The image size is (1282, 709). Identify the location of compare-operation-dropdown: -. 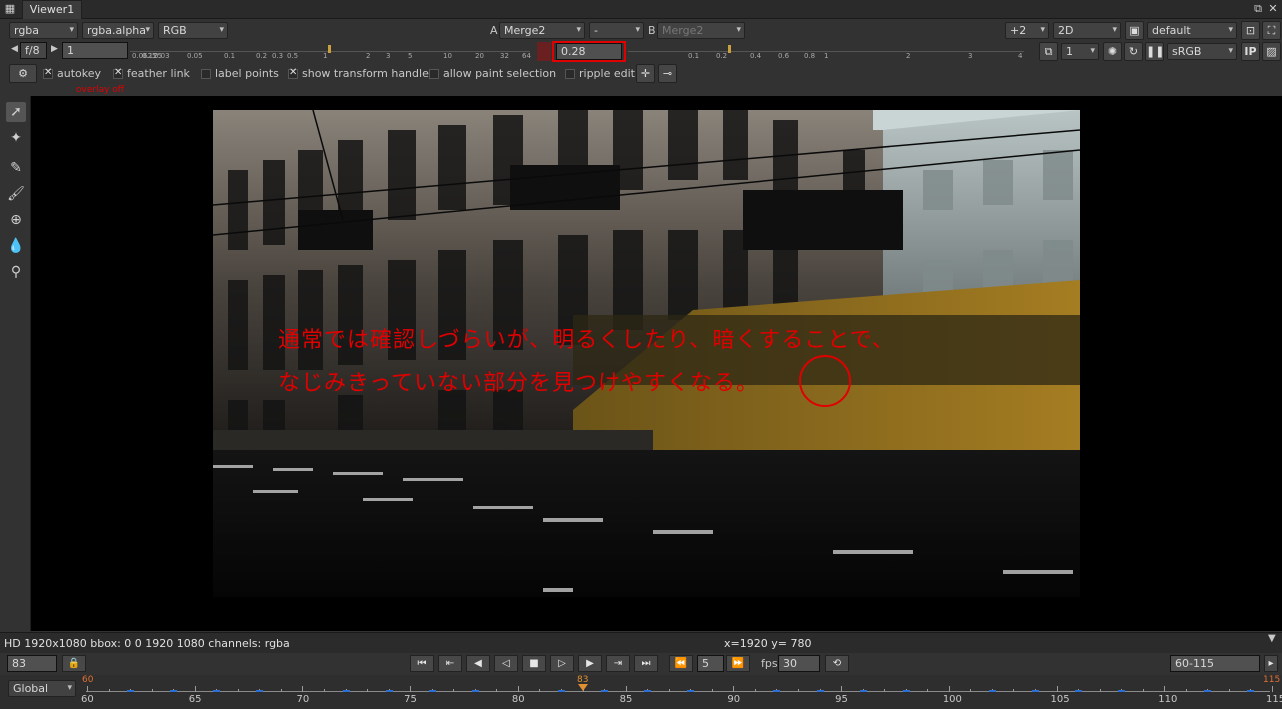
(616, 30).